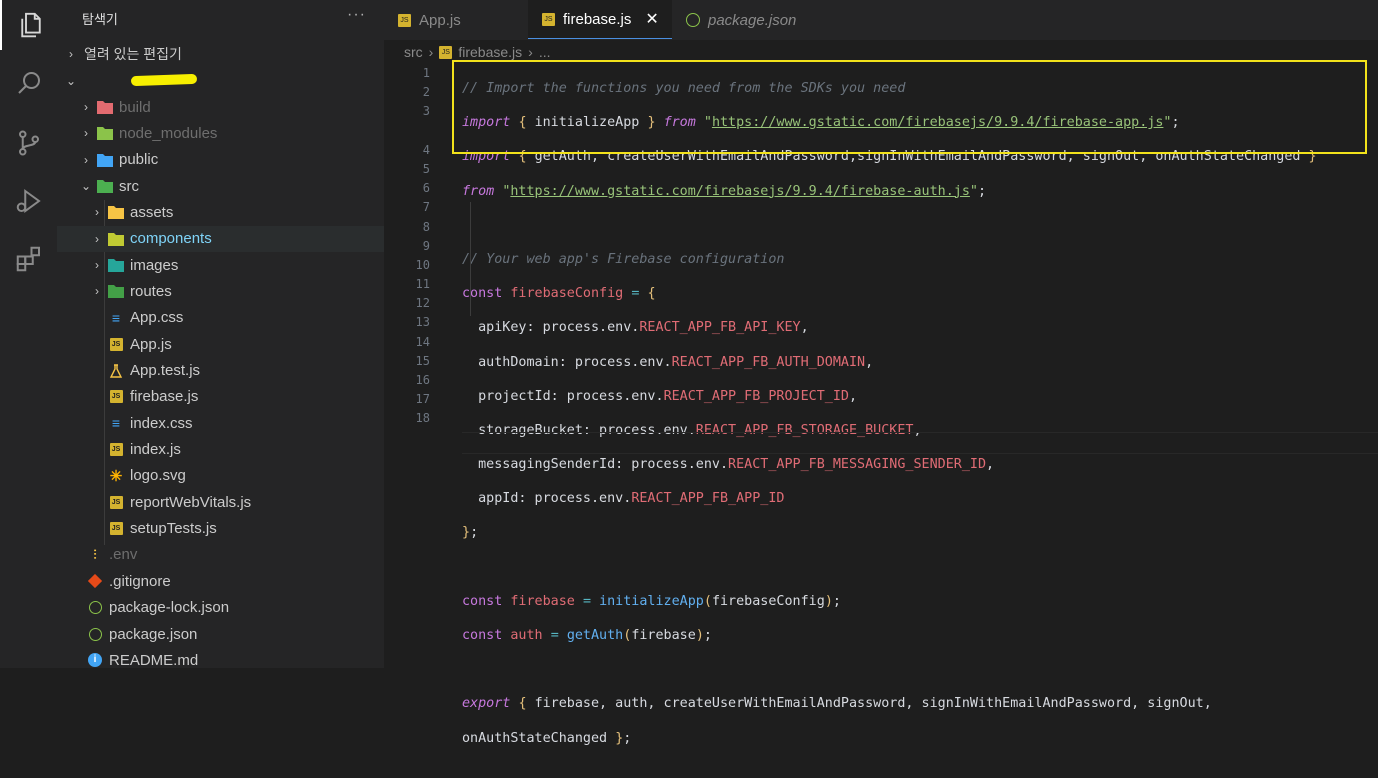 Image resolution: width=1378 pixels, height=778 pixels. Describe the element at coordinates (623, 259) in the screenshot. I see `code-line-5: // Your web app's Firebase configuration` at that location.